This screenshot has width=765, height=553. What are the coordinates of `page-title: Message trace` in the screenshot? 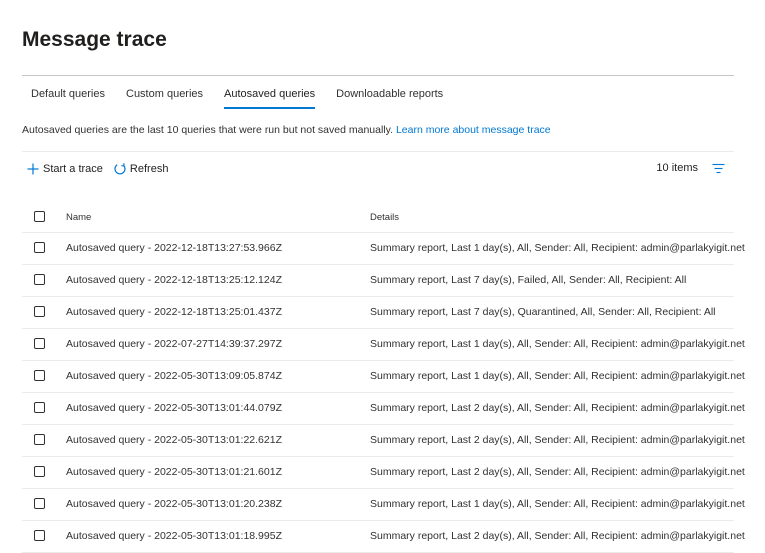 It's located at (94, 39).